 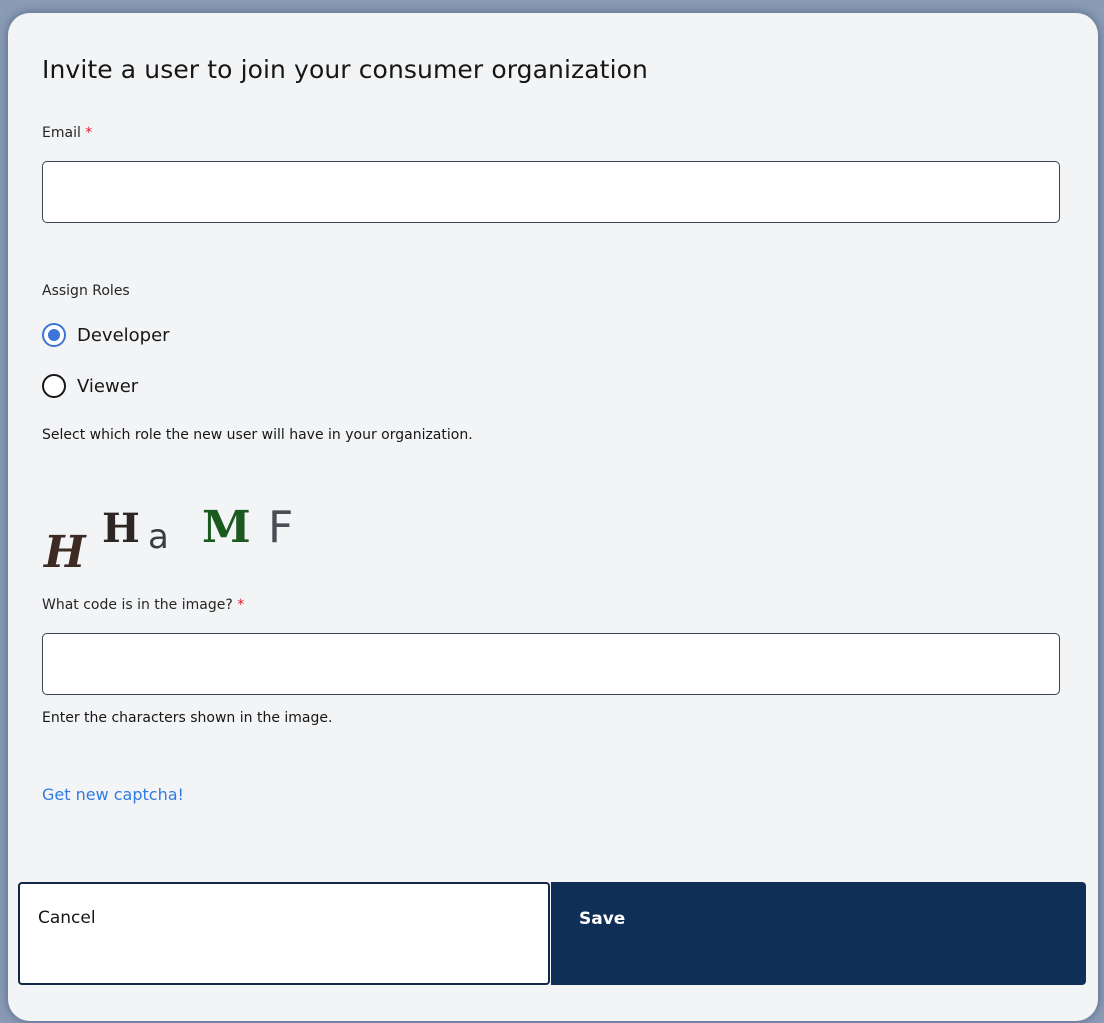 What do you see at coordinates (108, 386) in the screenshot?
I see `role-option-label: Viewer` at bounding box center [108, 386].